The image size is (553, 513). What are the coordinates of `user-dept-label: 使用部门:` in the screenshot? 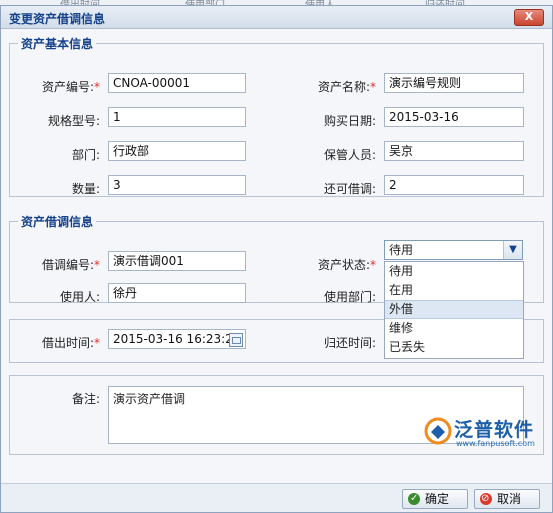 It's located at (349, 297).